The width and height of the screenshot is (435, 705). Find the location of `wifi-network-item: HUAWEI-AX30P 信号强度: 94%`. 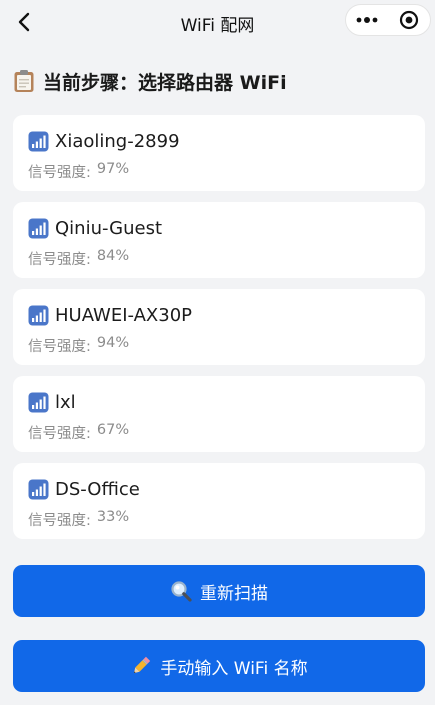

wifi-network-item: HUAWEI-AX30P 信号强度: 94% is located at coordinates (219, 327).